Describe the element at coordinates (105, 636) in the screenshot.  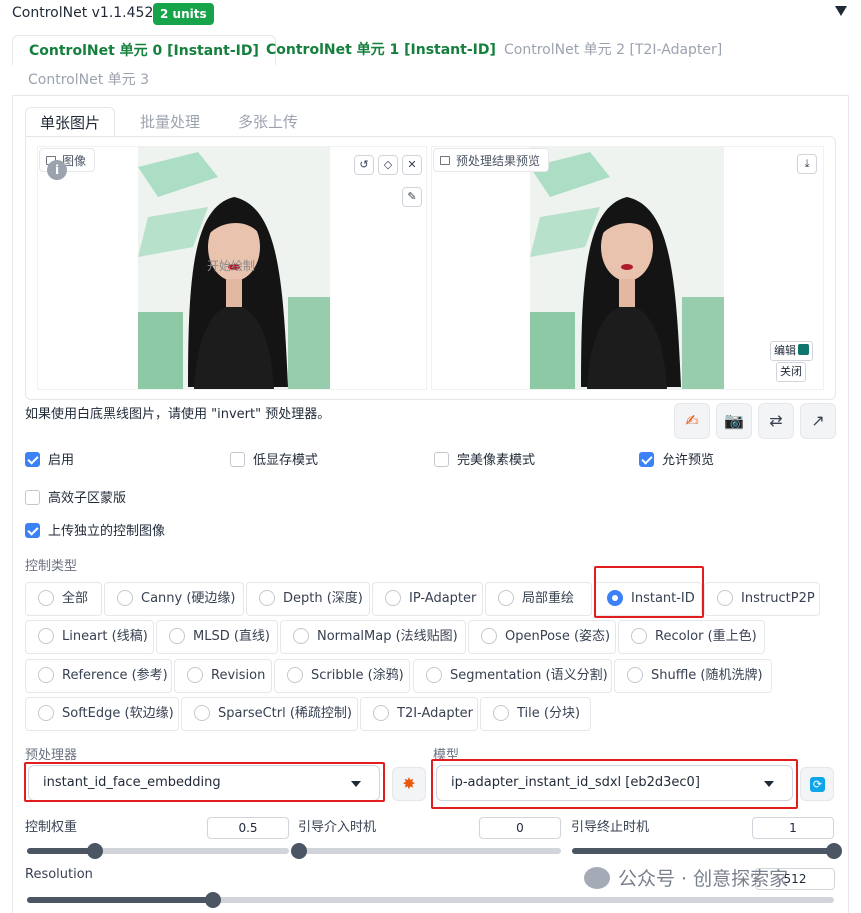
I see `radio-label: Lineart (线稿)` at that location.